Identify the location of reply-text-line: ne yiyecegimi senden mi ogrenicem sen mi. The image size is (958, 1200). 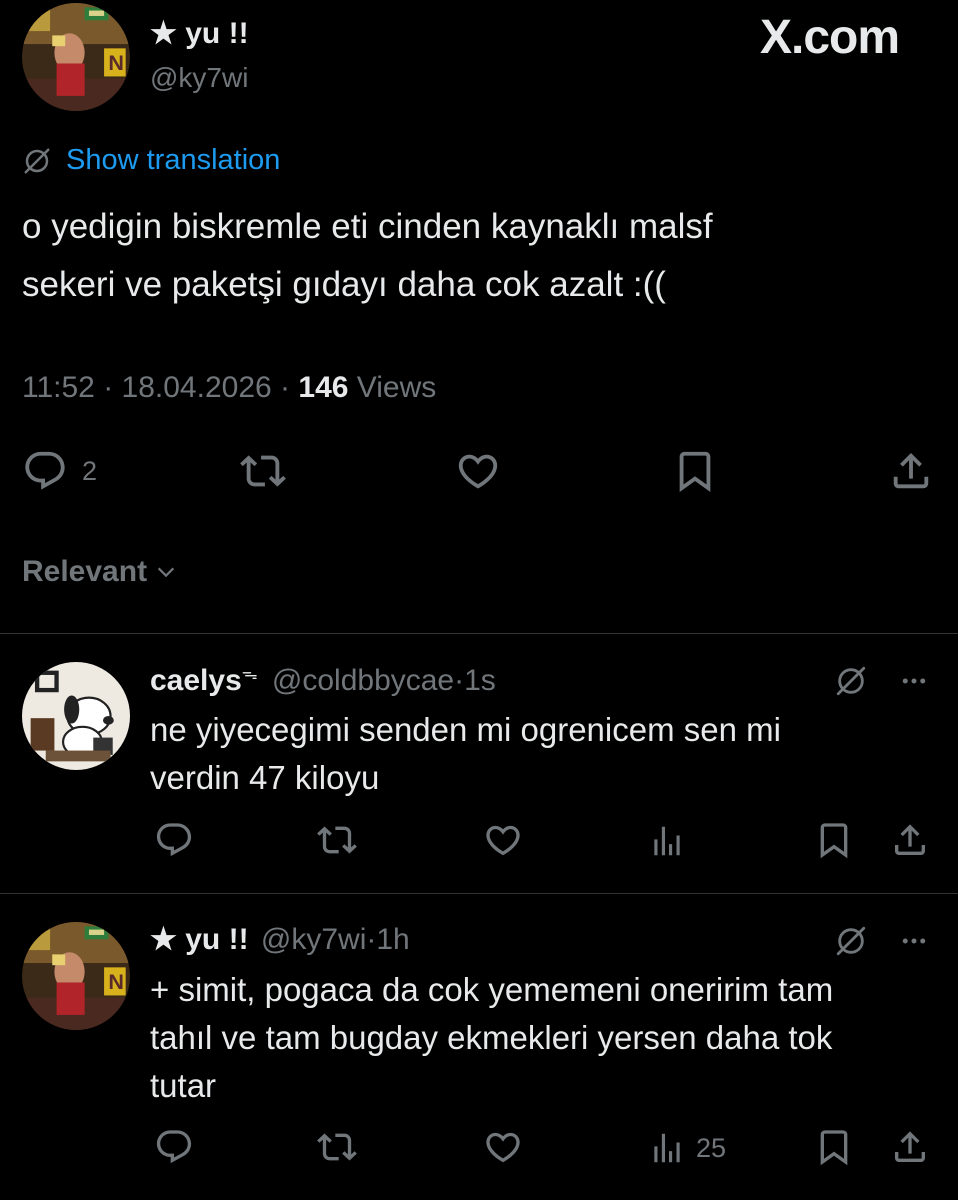
(465, 729).